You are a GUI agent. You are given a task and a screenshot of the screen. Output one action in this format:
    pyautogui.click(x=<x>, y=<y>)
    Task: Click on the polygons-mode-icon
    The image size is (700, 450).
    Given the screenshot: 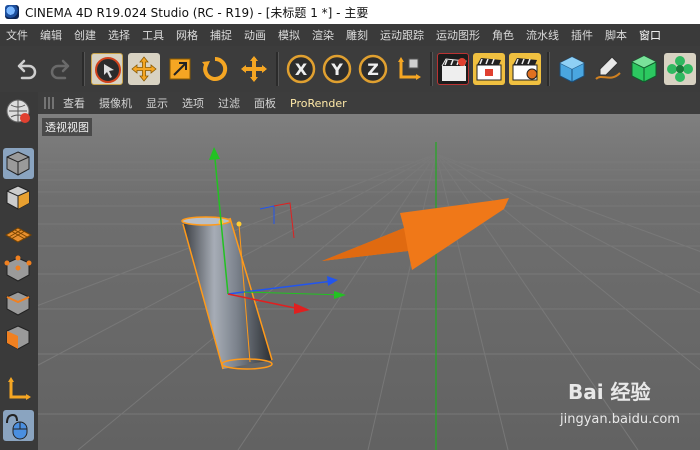 What is the action you would take?
    pyautogui.click(x=18, y=337)
    